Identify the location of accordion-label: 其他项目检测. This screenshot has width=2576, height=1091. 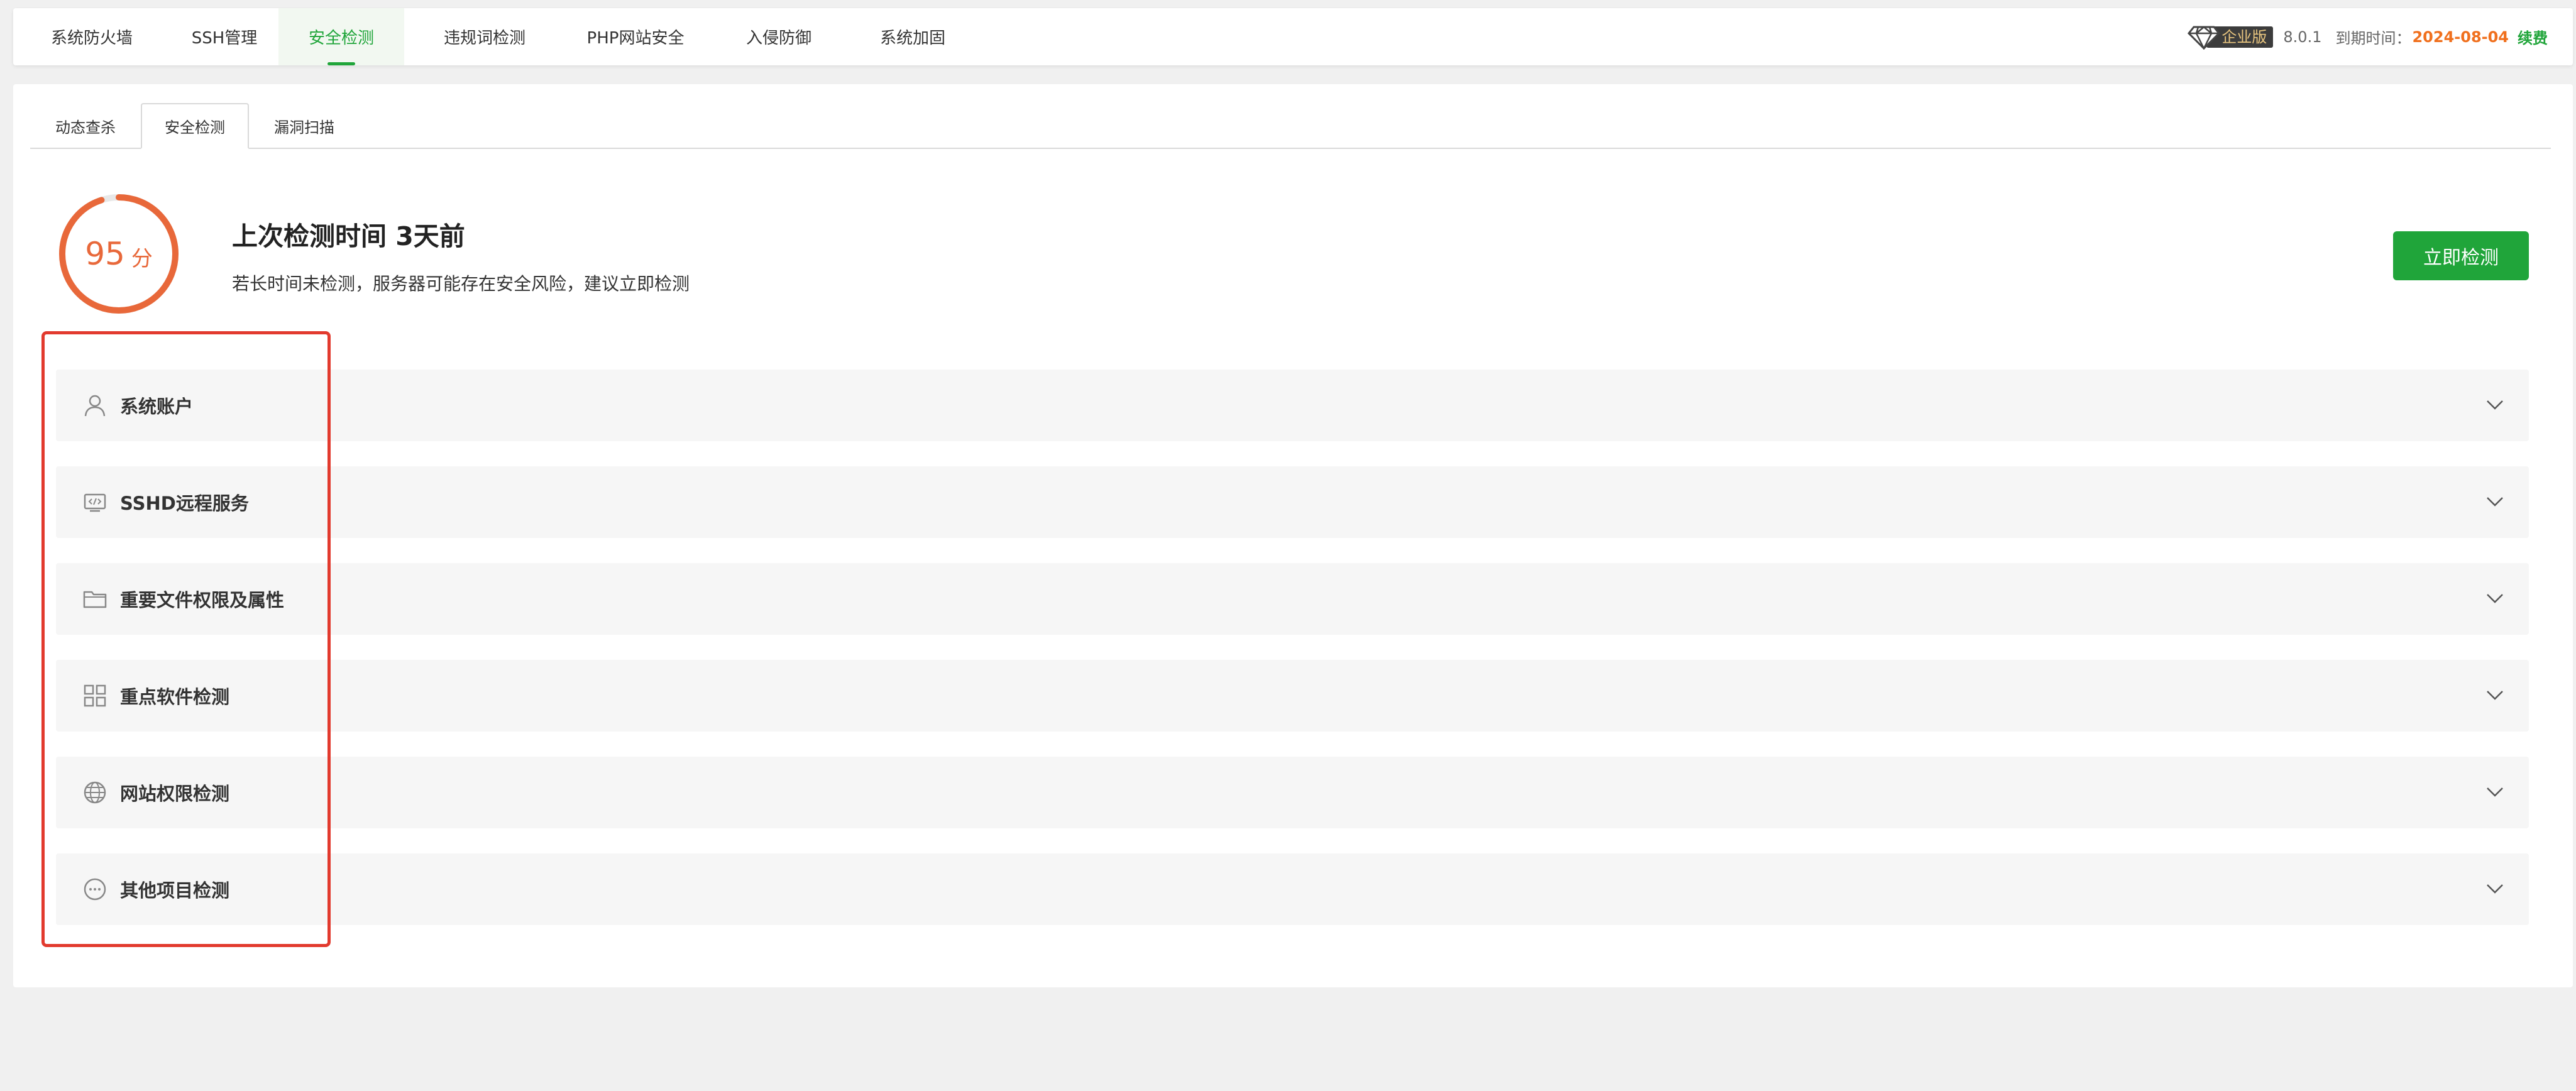
(175, 890).